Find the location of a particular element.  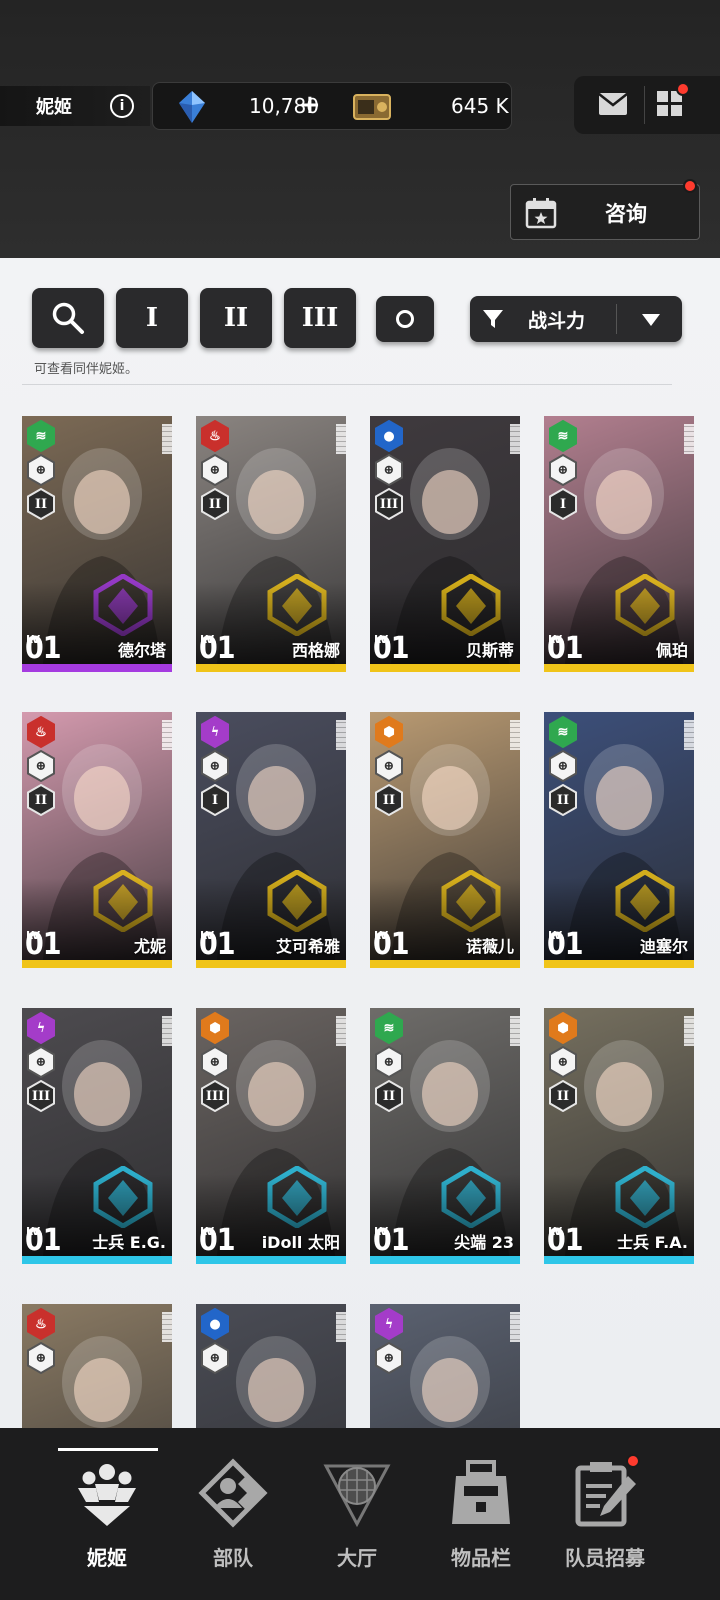

nikke-name: 佩珀 is located at coordinates (671, 650).